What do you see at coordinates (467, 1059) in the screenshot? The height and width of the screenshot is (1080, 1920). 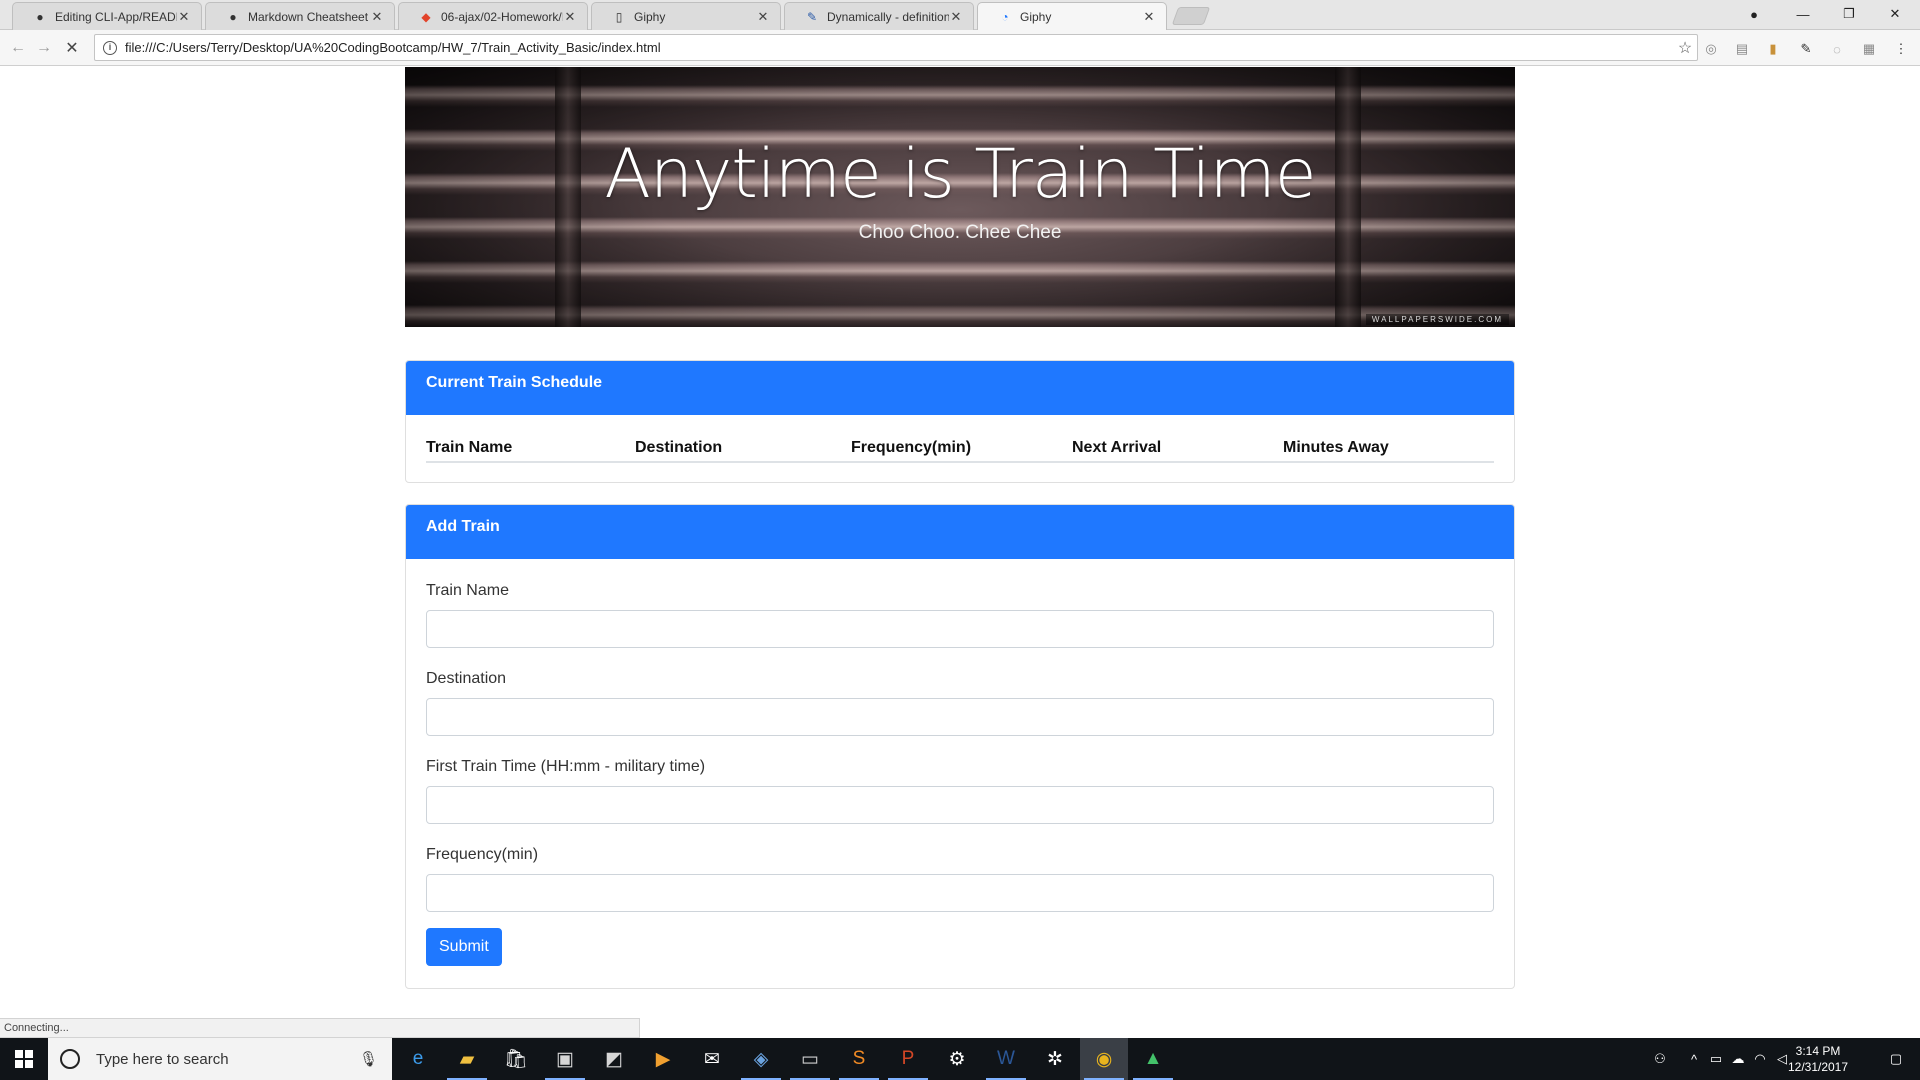 I see `file-explorer-icon: ▰` at bounding box center [467, 1059].